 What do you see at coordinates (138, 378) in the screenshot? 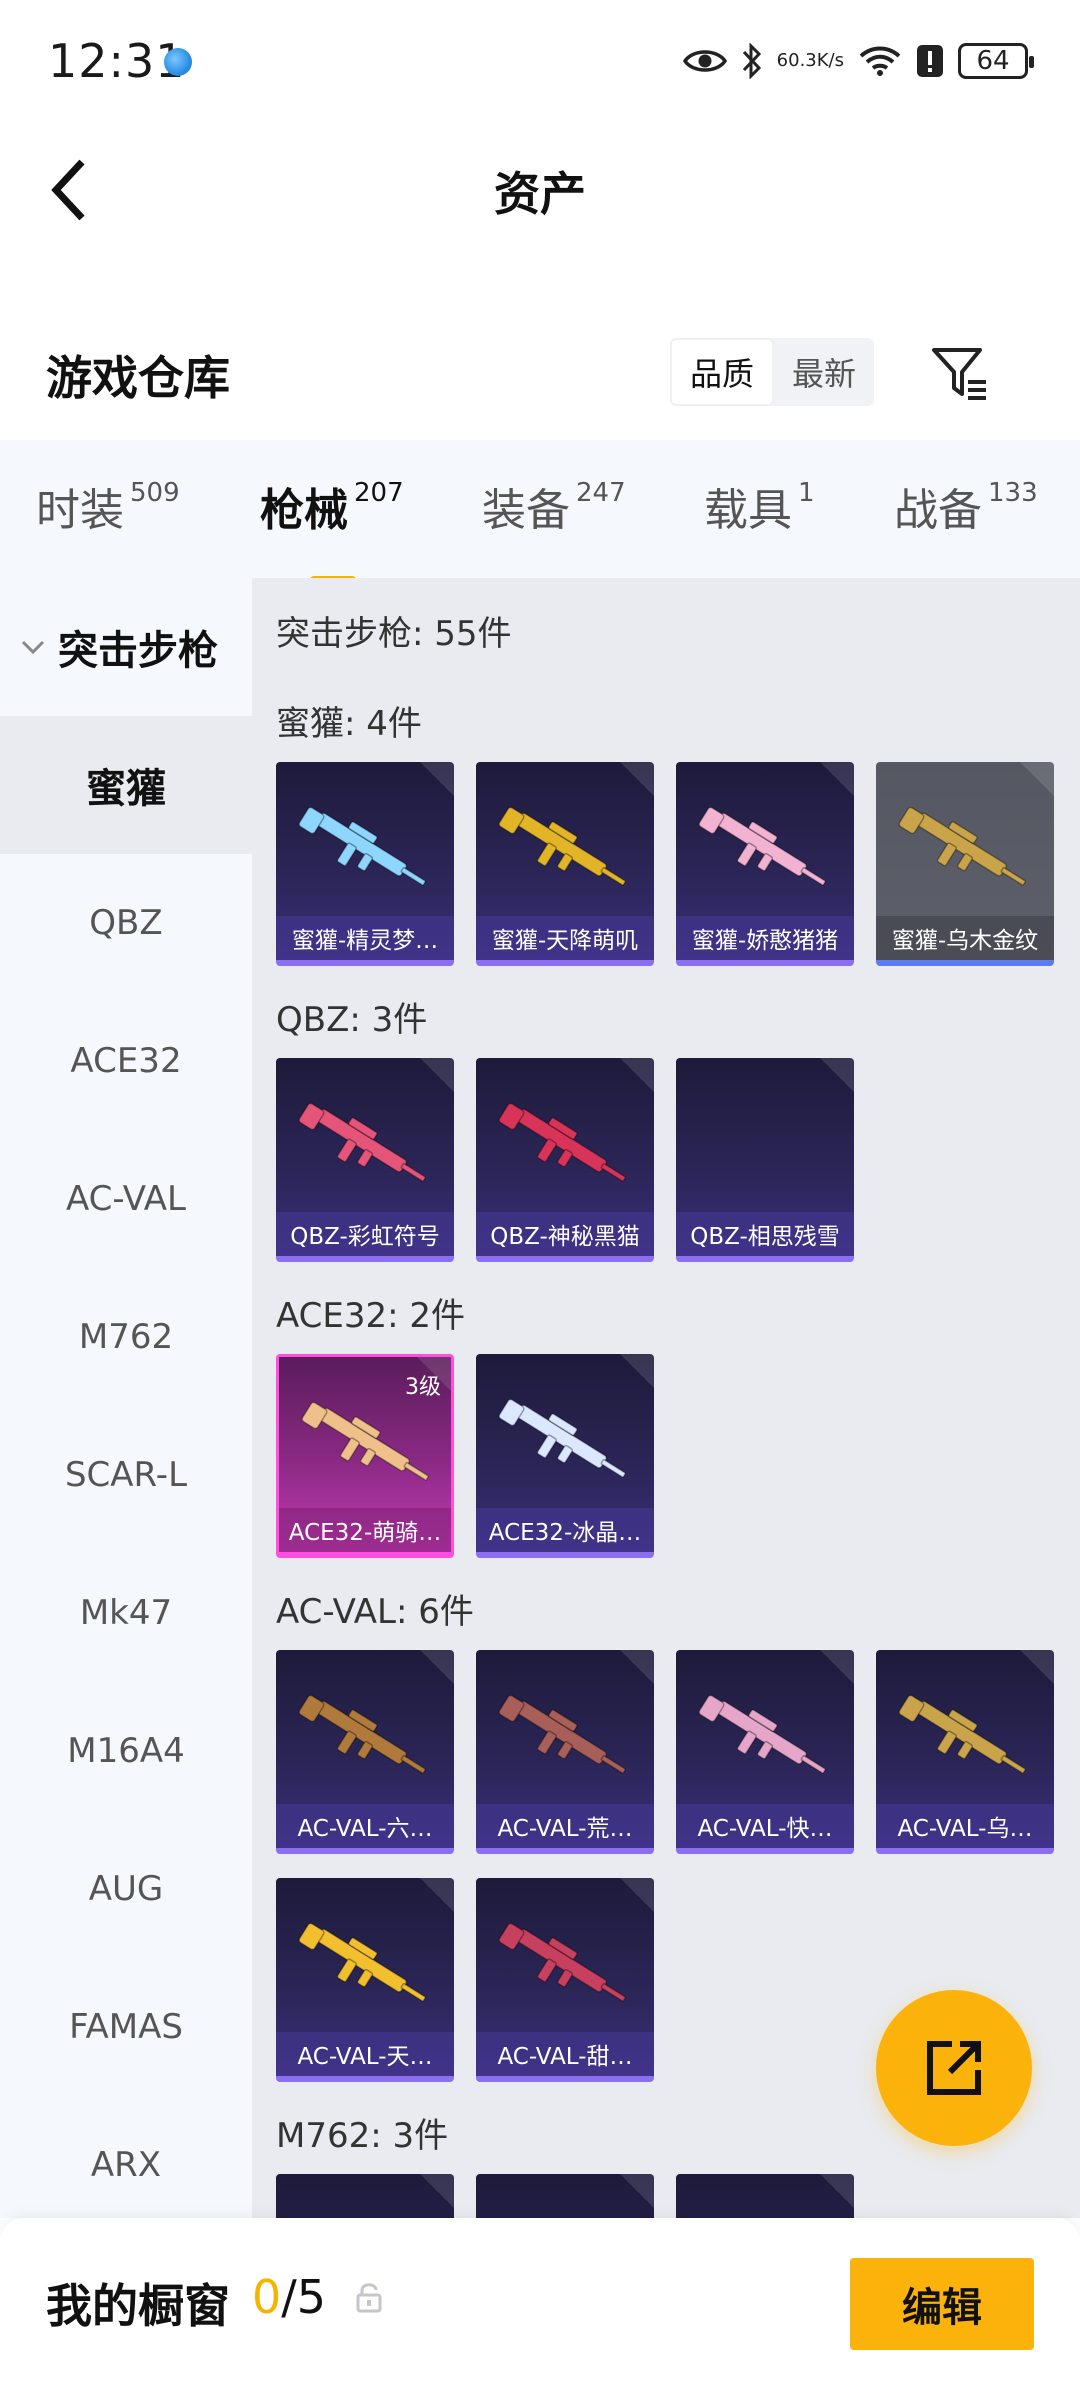
I see `warehouse-title: 游戏仓库` at bounding box center [138, 378].